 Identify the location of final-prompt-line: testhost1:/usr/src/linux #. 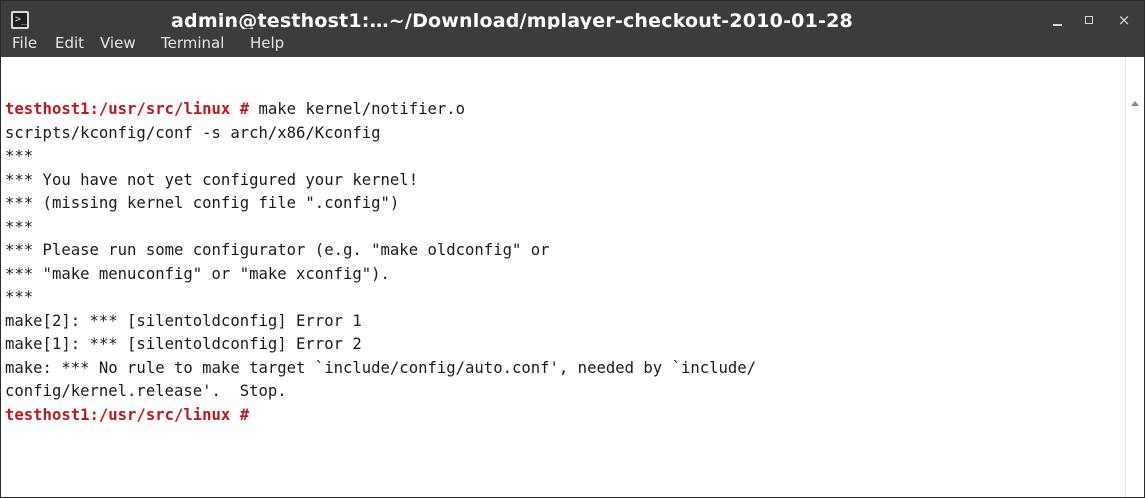
(380, 416).